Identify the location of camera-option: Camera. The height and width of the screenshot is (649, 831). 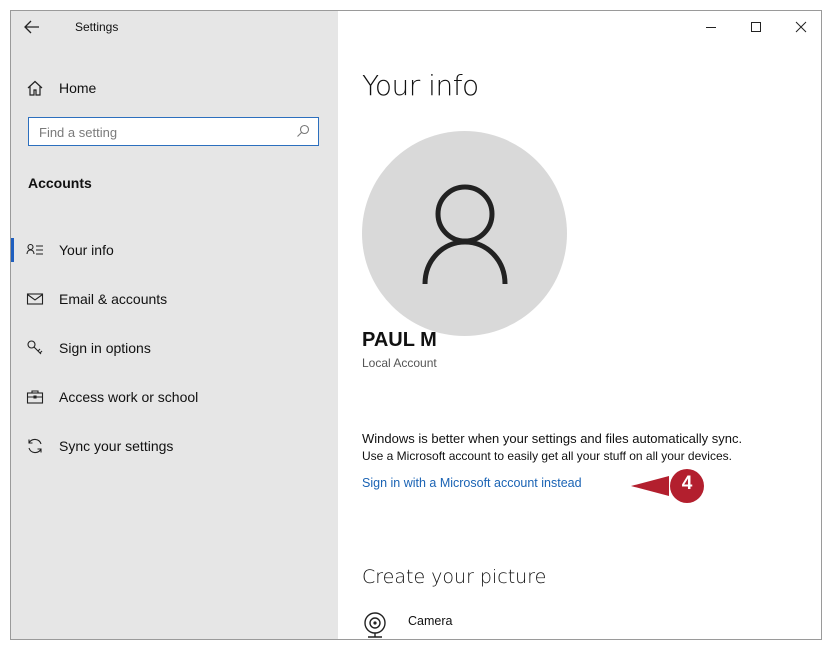
(462, 625).